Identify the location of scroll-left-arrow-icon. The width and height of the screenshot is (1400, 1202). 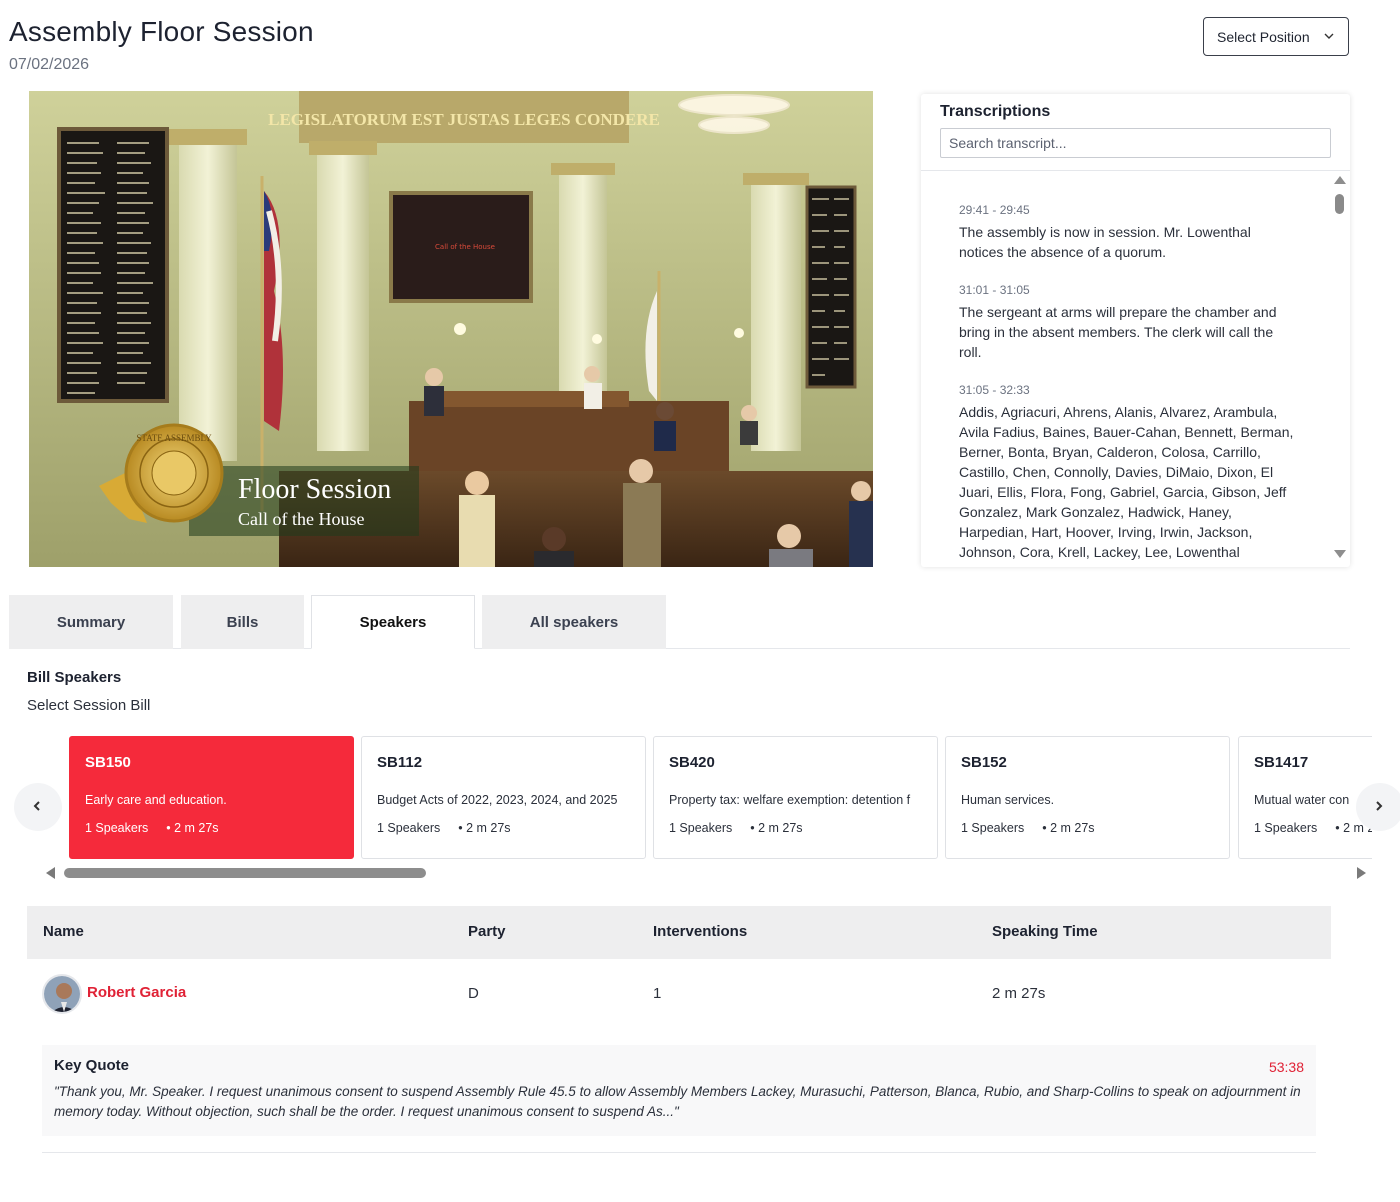
(50, 873).